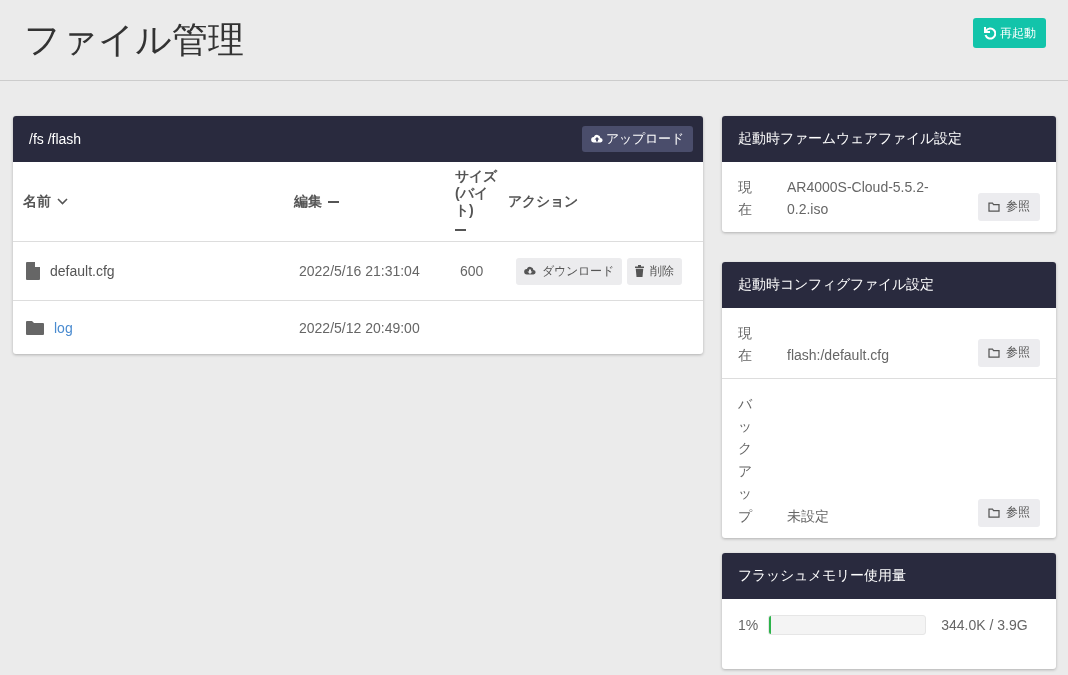 The height and width of the screenshot is (675, 1068). I want to click on usage-amount: 344.0K / 3.9G, so click(984, 624).